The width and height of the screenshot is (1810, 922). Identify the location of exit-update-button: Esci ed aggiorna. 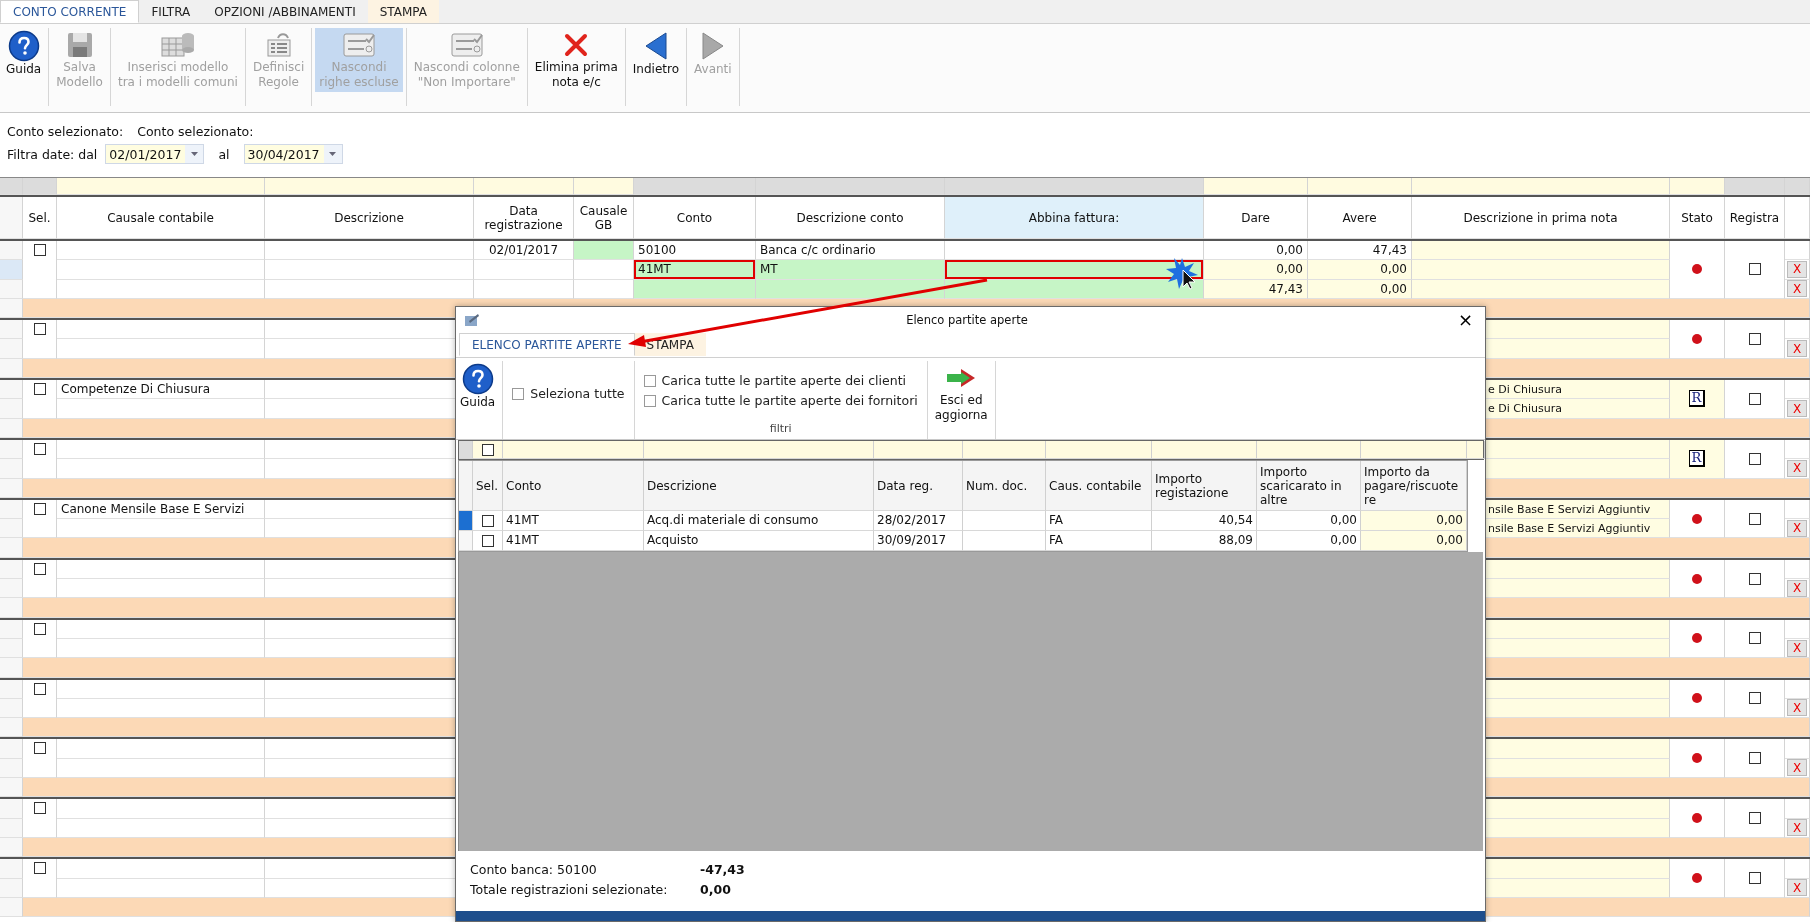
(961, 393).